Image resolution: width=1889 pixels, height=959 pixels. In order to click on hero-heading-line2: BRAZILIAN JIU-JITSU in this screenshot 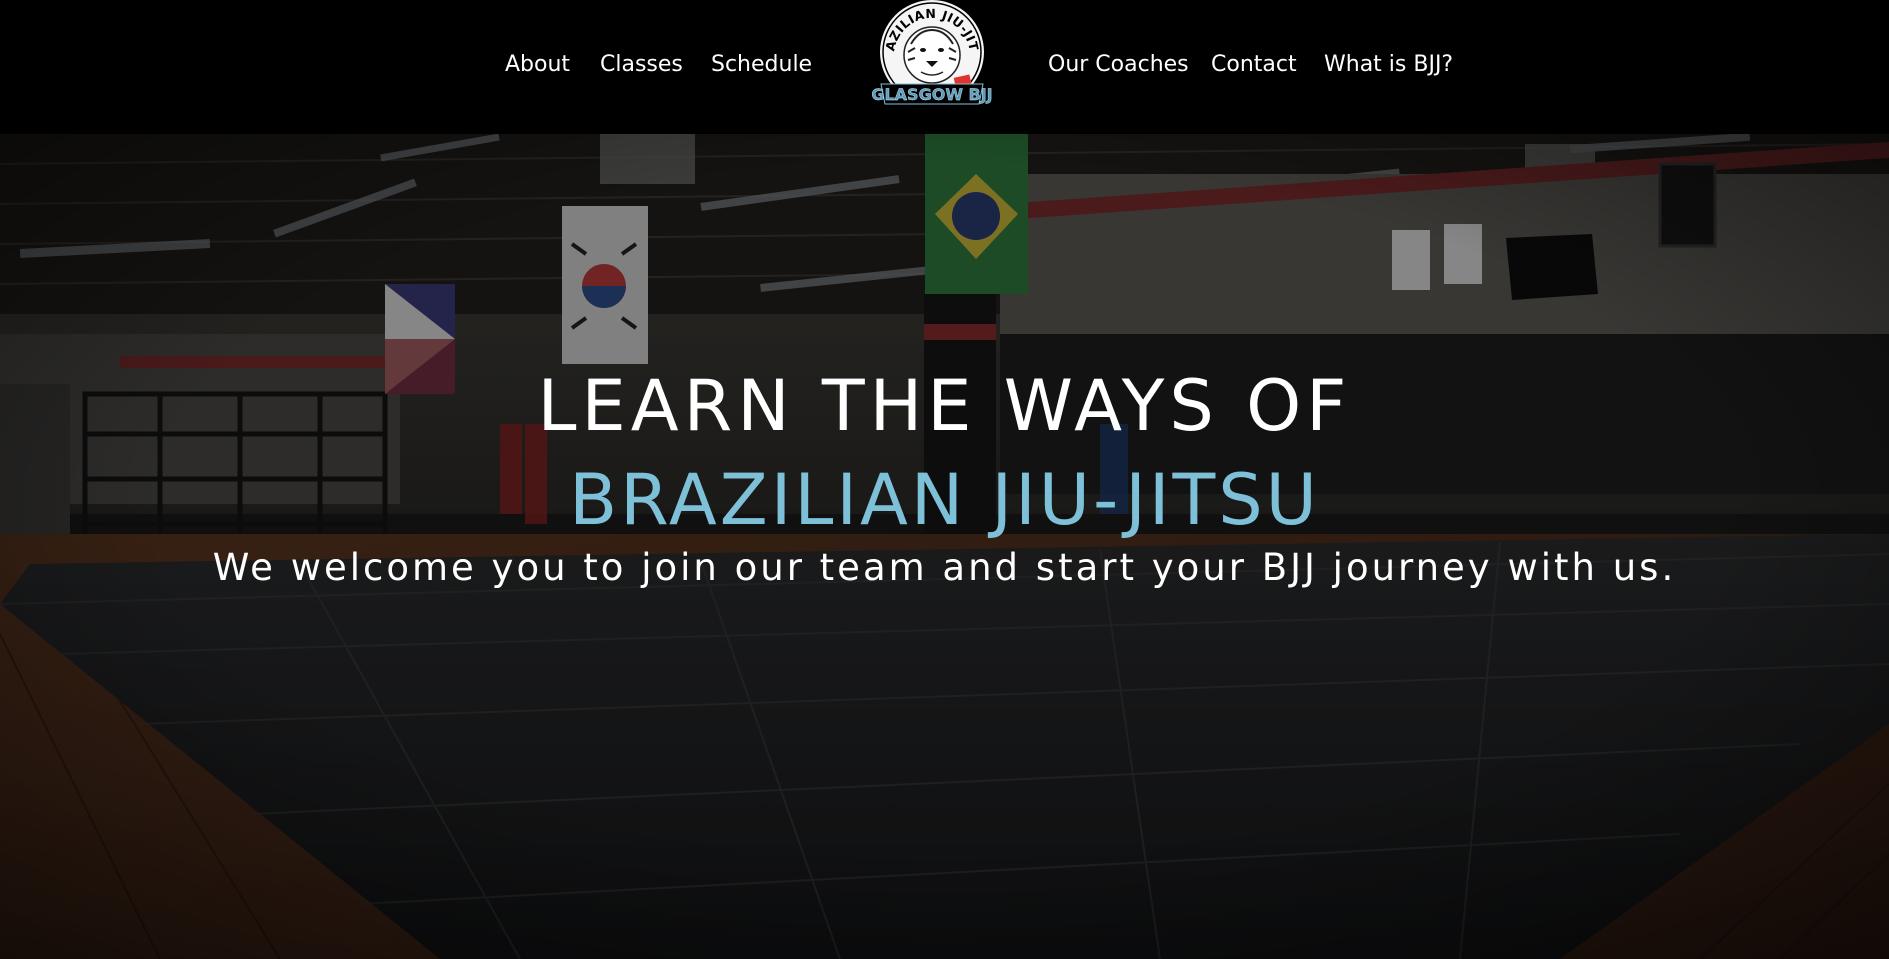, I will do `click(944, 500)`.